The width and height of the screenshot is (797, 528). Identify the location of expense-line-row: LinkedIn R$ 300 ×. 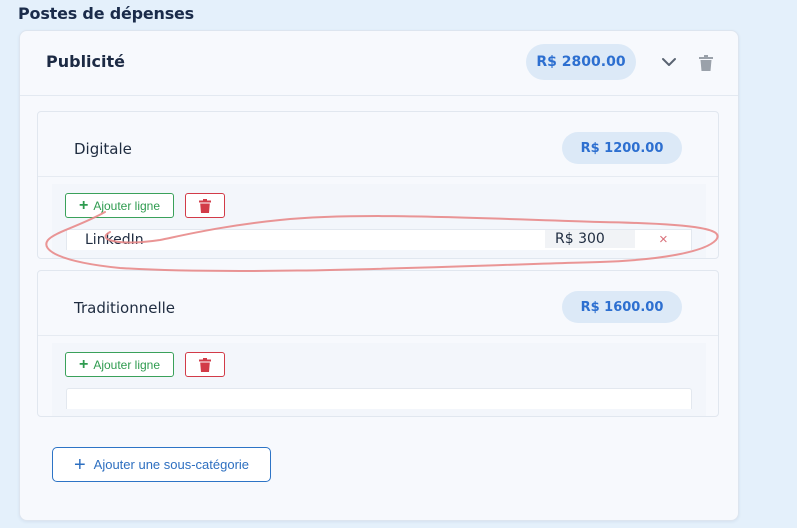
(379, 239).